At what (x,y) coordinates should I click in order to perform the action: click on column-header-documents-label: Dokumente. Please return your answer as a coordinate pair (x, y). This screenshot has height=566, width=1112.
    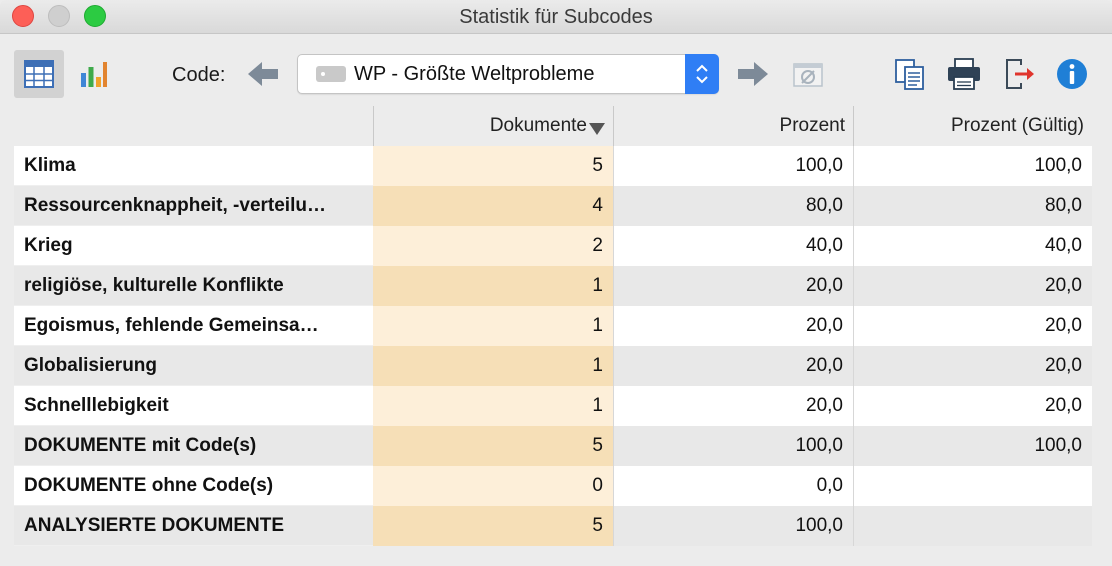
    Looking at the image, I should click on (538, 125).